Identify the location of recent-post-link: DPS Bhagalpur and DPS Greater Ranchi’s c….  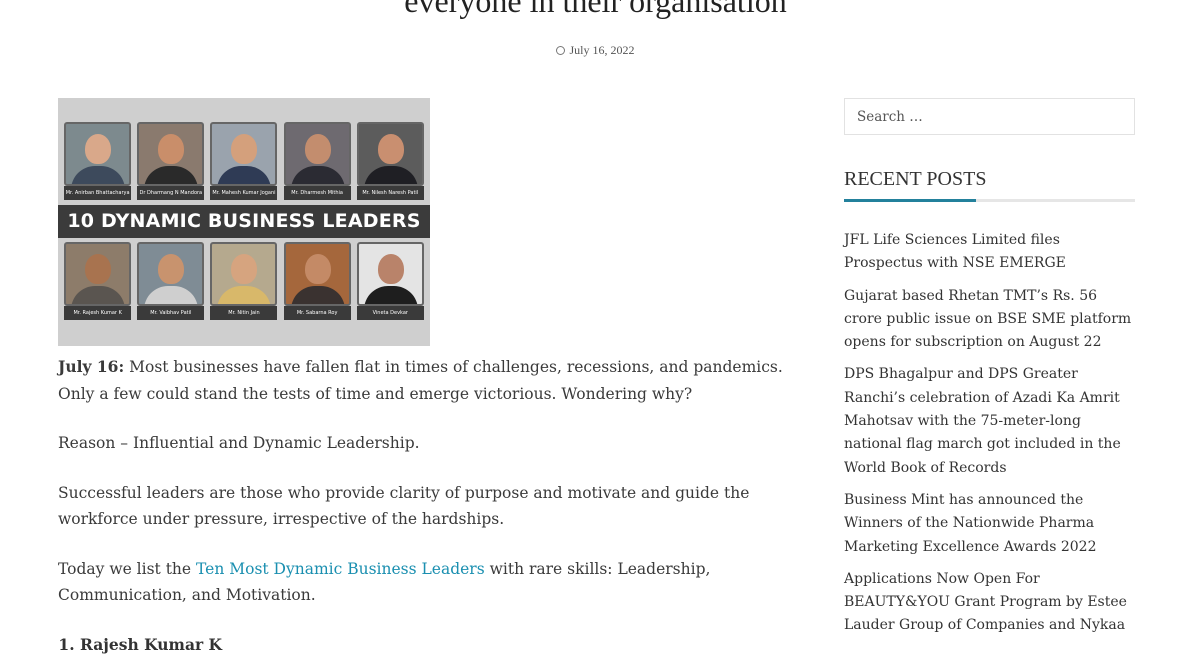
(991, 421).